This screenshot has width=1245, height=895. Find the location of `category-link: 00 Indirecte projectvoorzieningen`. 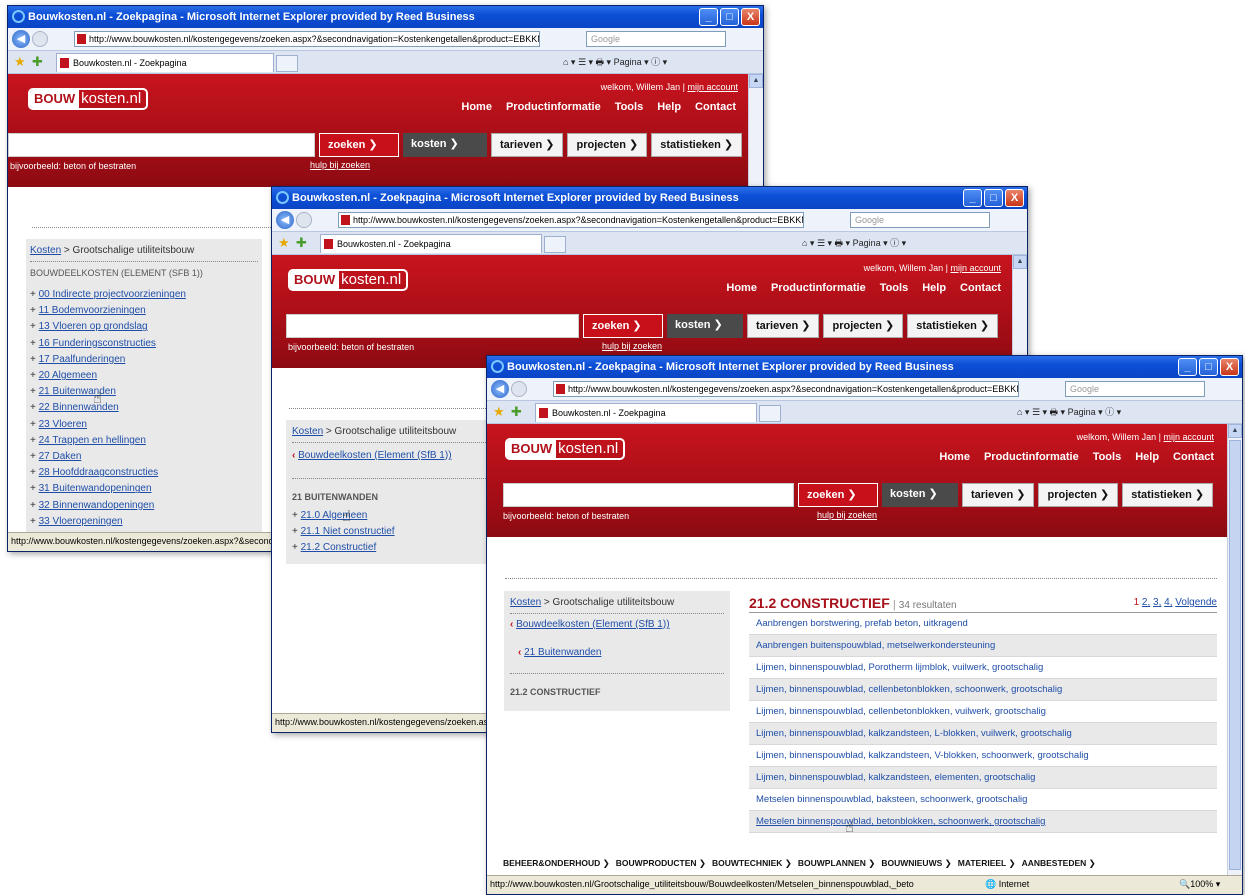

category-link: 00 Indirecte projectvoorzieningen is located at coordinates (112, 294).